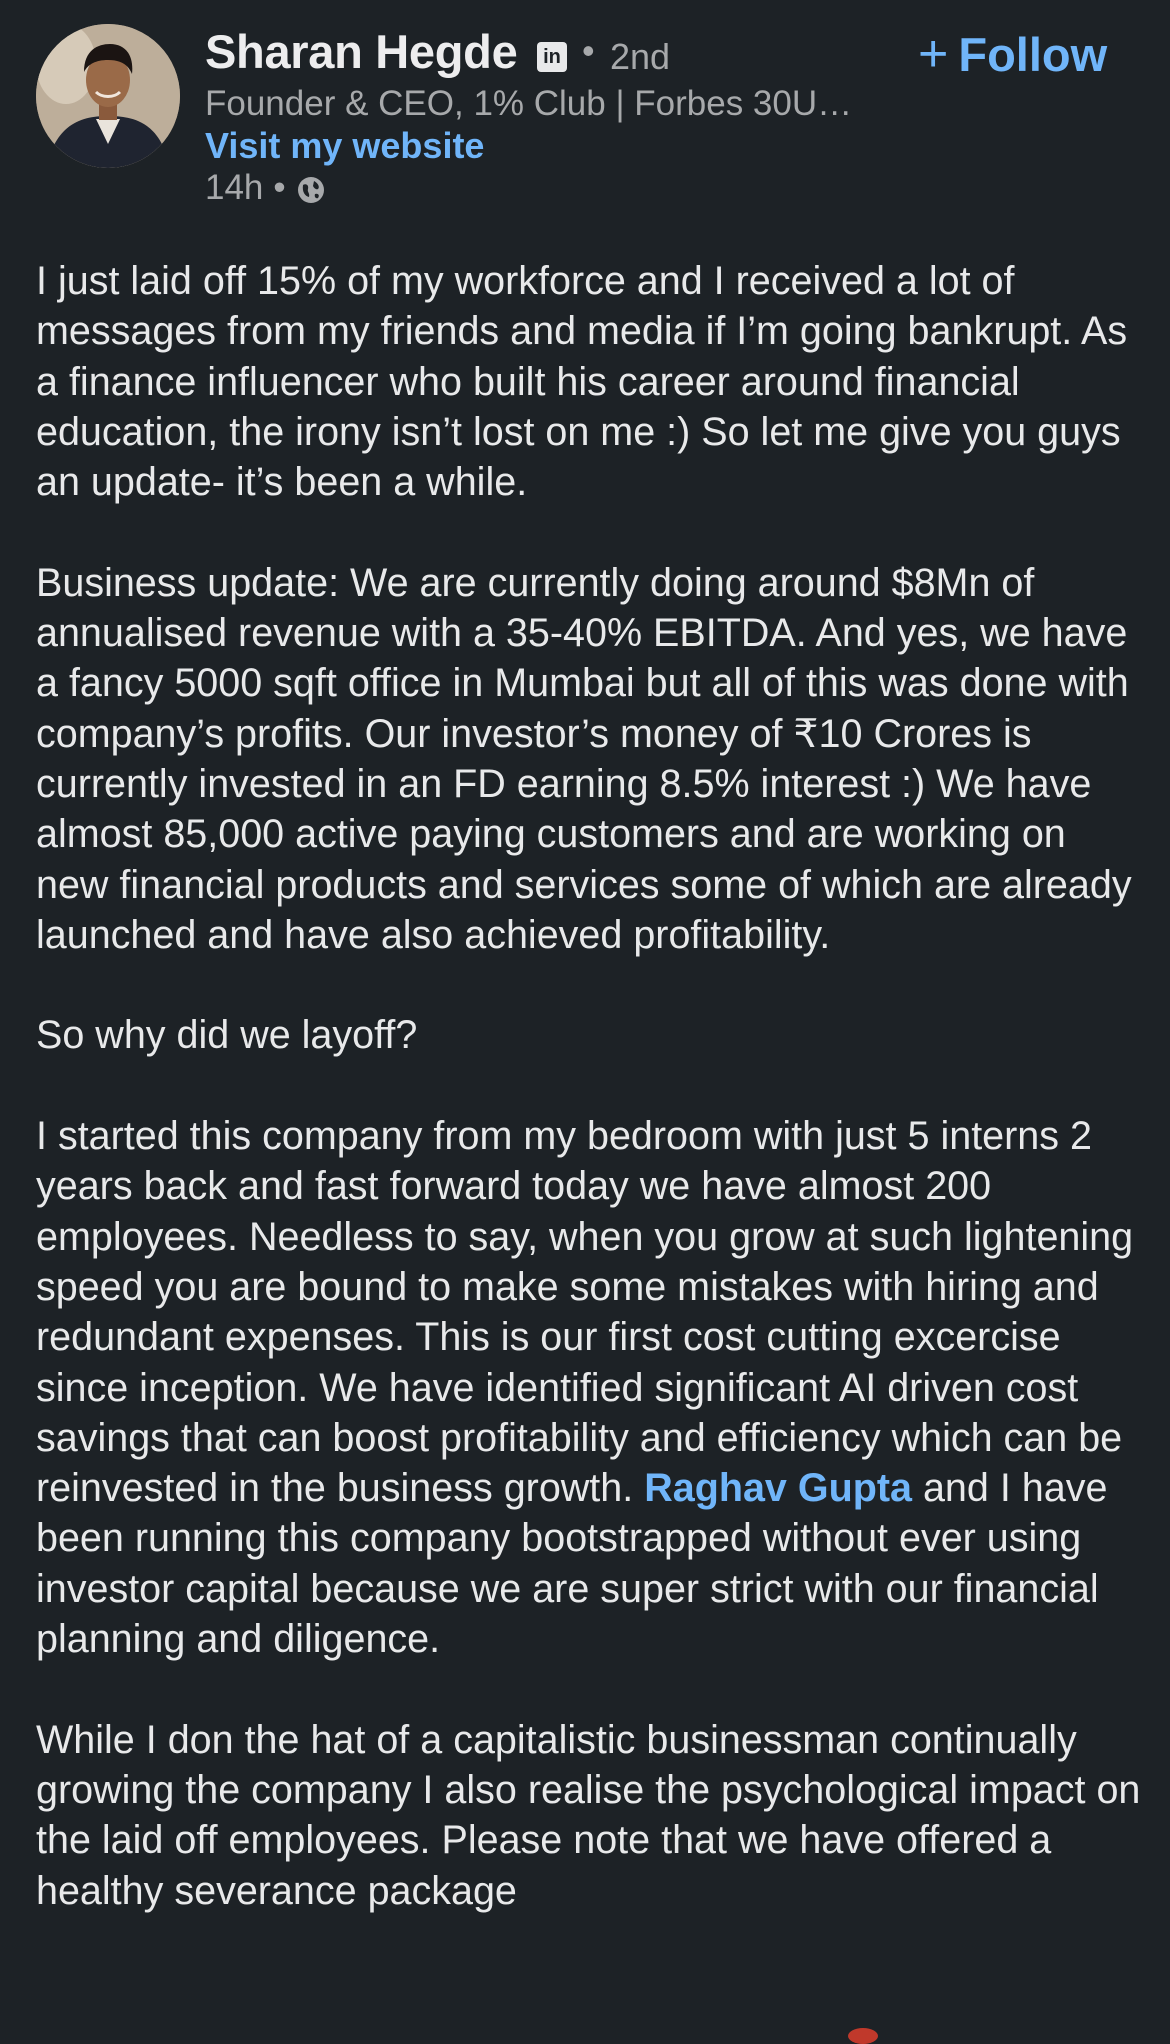  Describe the element at coordinates (361, 51) in the screenshot. I see `author-name: Sharan Hegde` at that location.